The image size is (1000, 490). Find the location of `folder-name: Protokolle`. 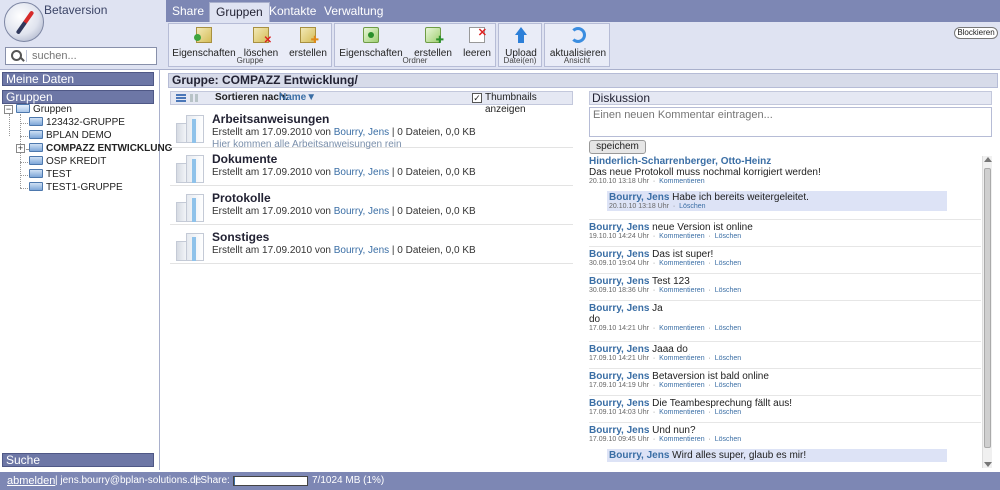

folder-name: Protokolle is located at coordinates (241, 198).